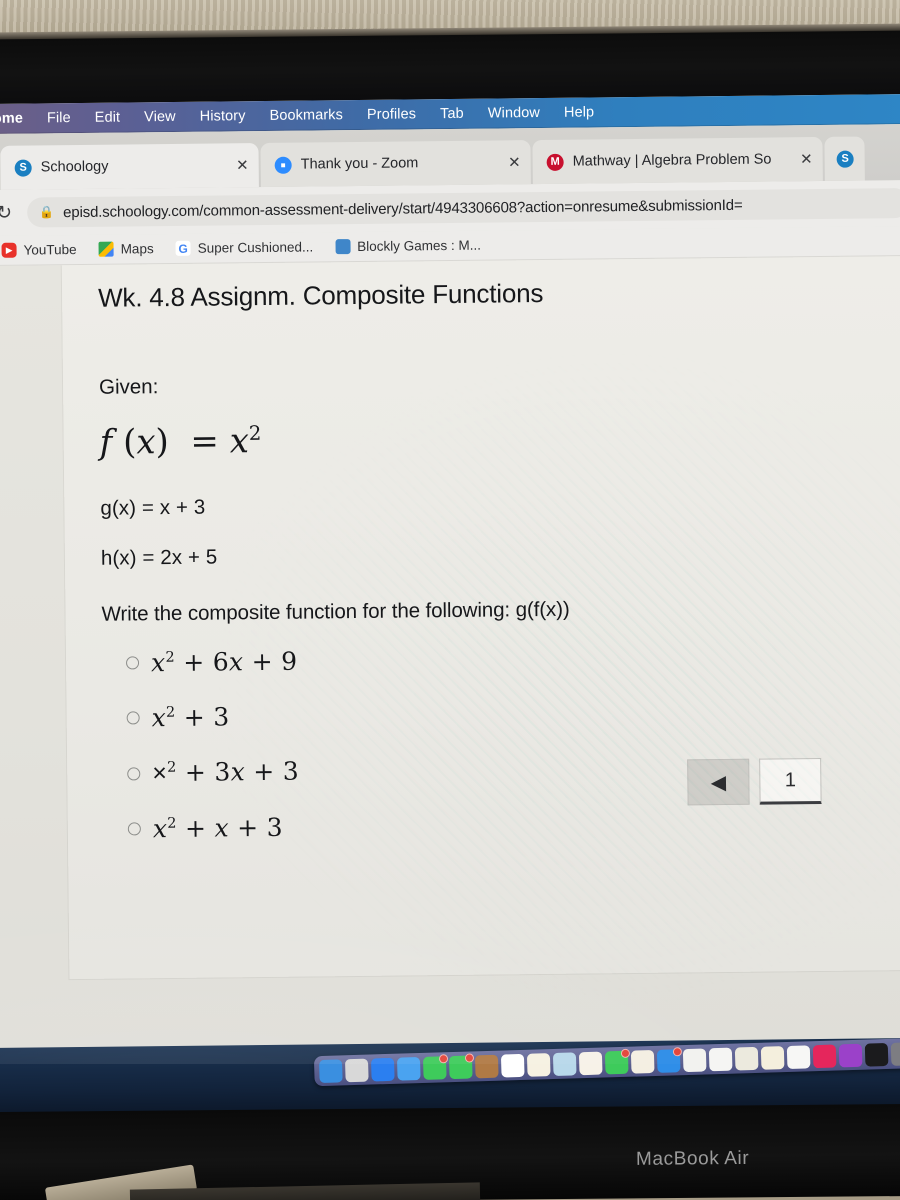 The width and height of the screenshot is (900, 1200). Describe the element at coordinates (108, 117) in the screenshot. I see `menu-item-edit: Edit` at that location.